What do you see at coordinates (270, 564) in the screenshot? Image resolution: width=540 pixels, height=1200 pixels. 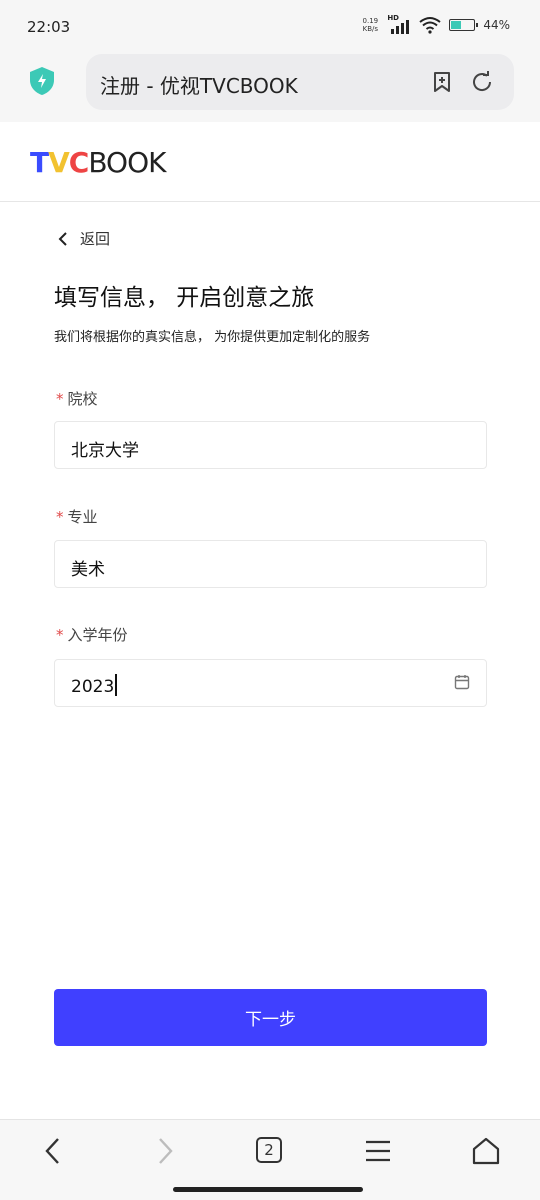 I see `major-field: 美术` at bounding box center [270, 564].